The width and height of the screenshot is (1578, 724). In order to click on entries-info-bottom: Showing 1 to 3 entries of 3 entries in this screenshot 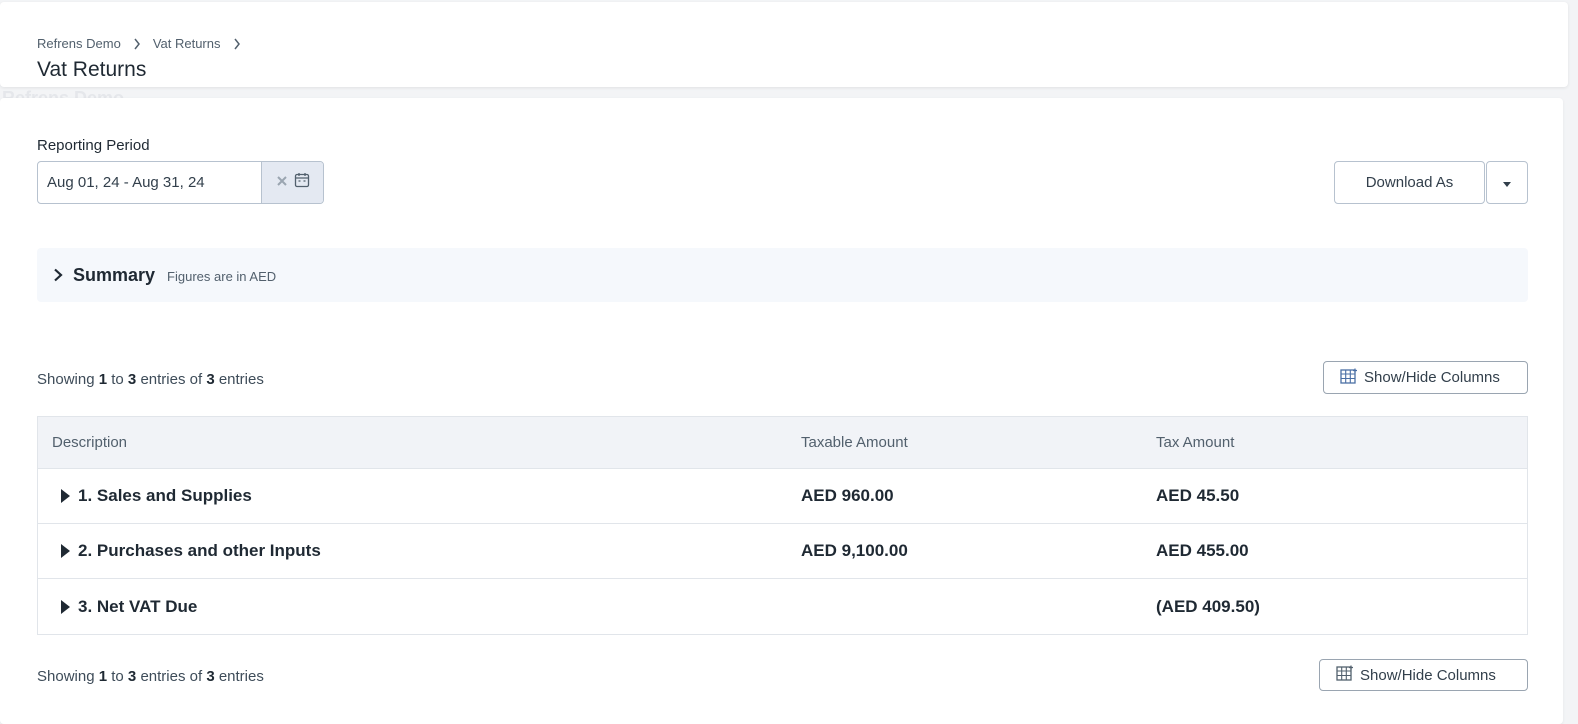, I will do `click(150, 676)`.